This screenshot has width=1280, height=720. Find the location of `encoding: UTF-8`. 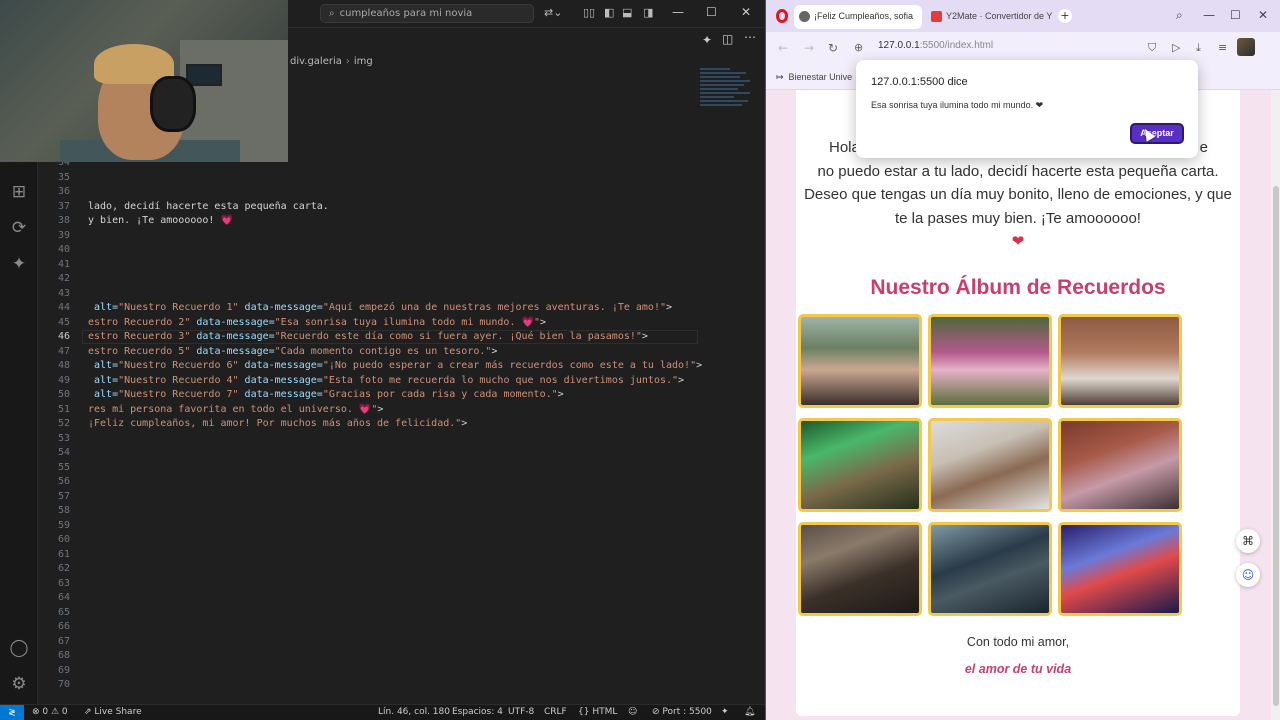

encoding: UTF-8 is located at coordinates (521, 712).